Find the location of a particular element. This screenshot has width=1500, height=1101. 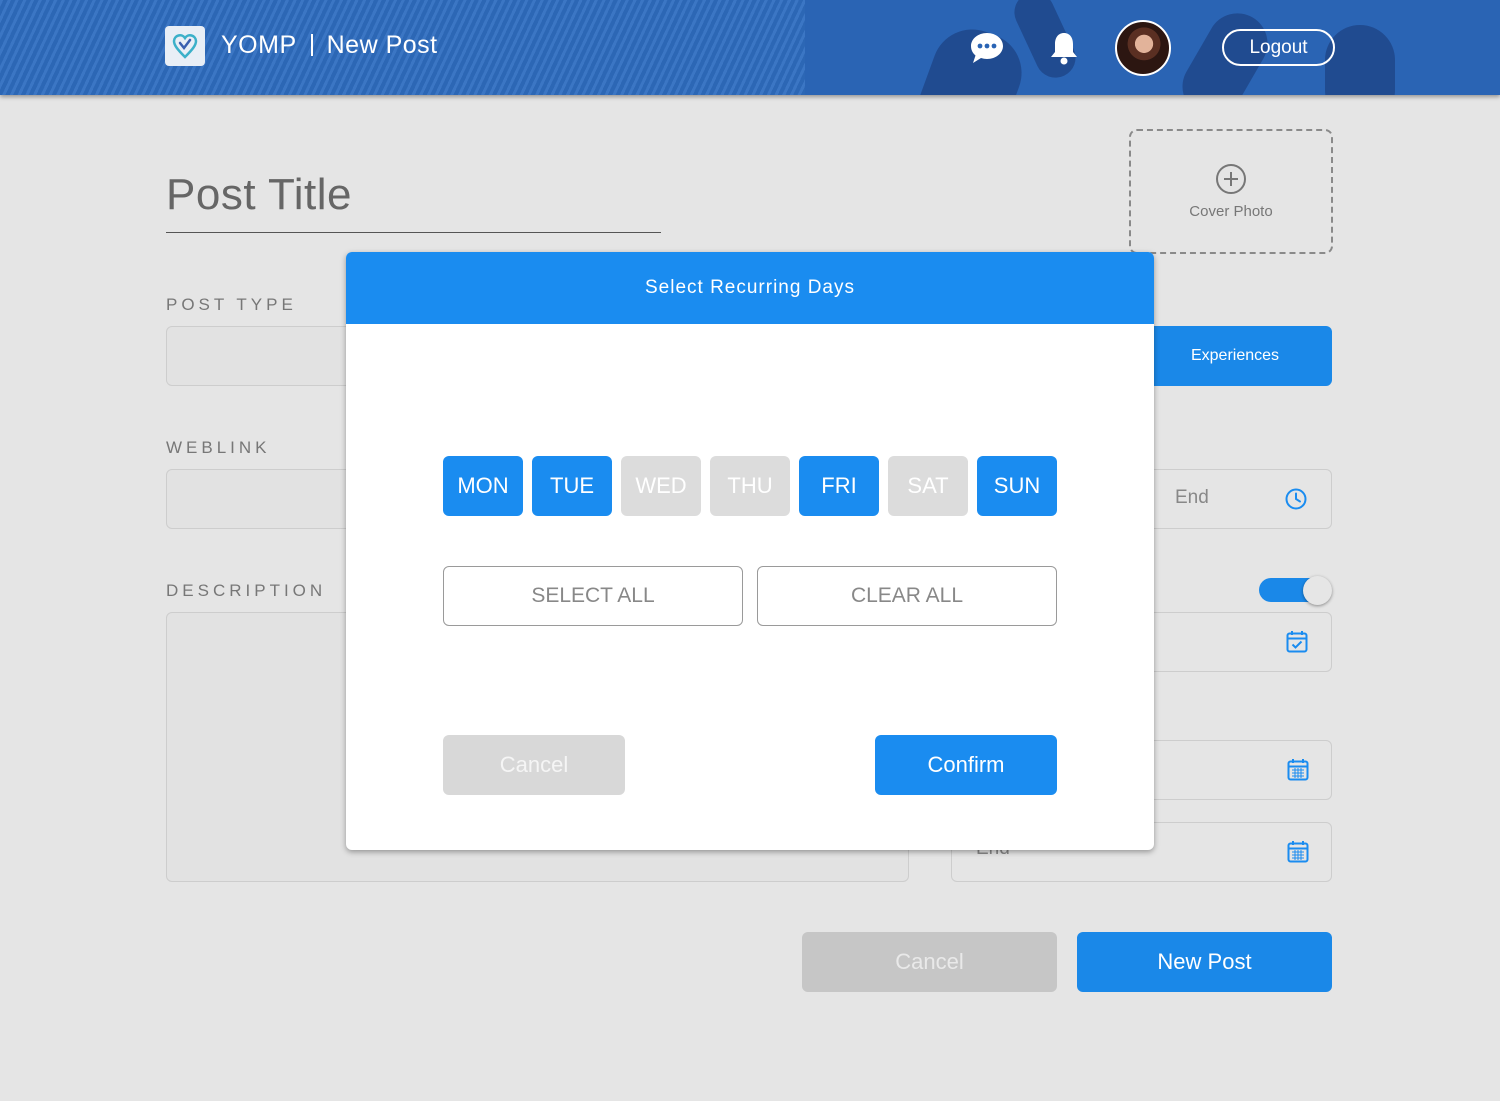

weblink-input is located at coordinates (266, 499).